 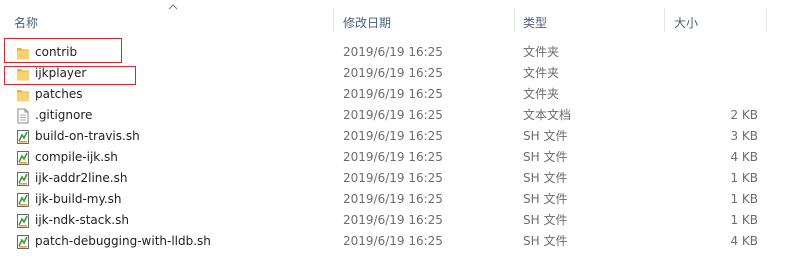 What do you see at coordinates (59, 94) in the screenshot?
I see `file-name: patches` at bounding box center [59, 94].